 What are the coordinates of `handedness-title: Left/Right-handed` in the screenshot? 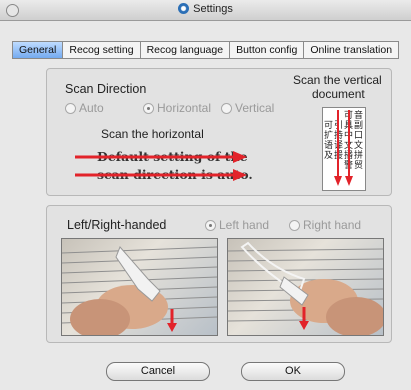 It's located at (117, 225).